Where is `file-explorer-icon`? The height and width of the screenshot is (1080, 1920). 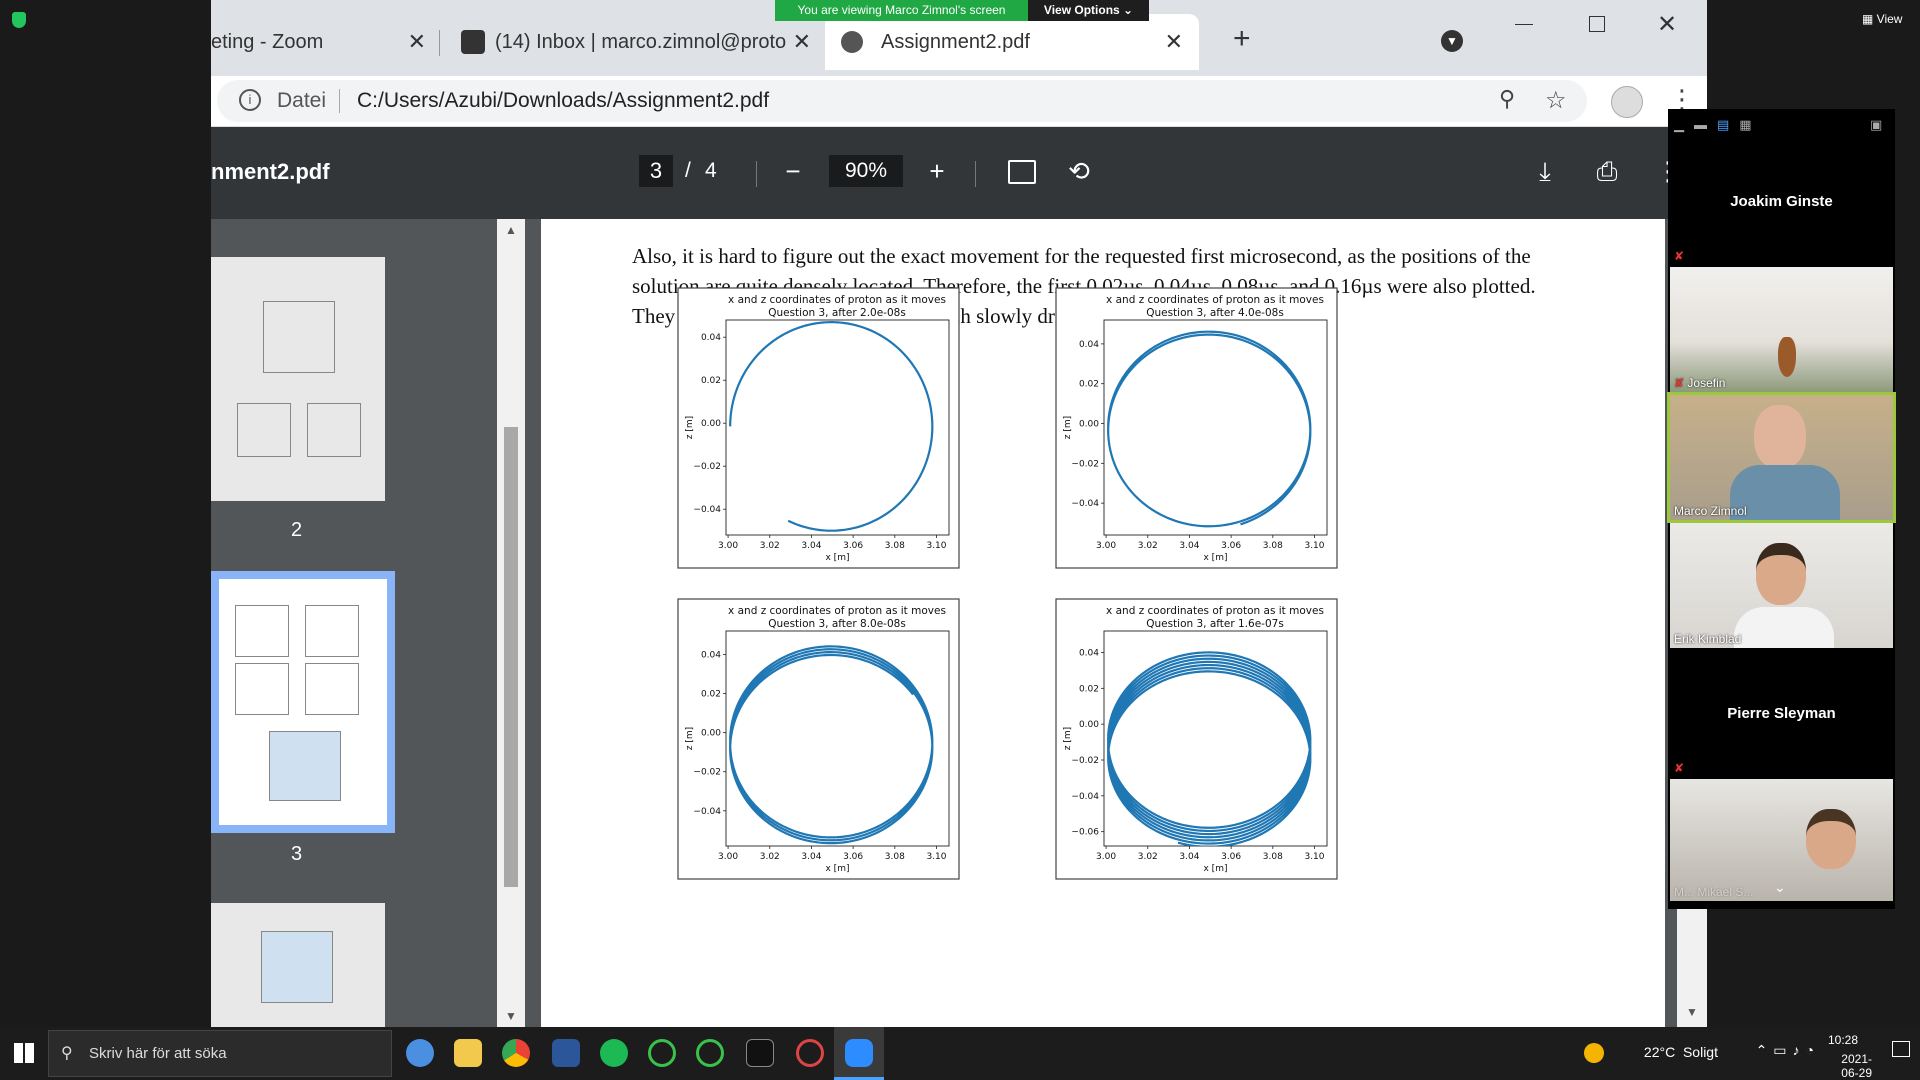 file-explorer-icon is located at coordinates (468, 1053).